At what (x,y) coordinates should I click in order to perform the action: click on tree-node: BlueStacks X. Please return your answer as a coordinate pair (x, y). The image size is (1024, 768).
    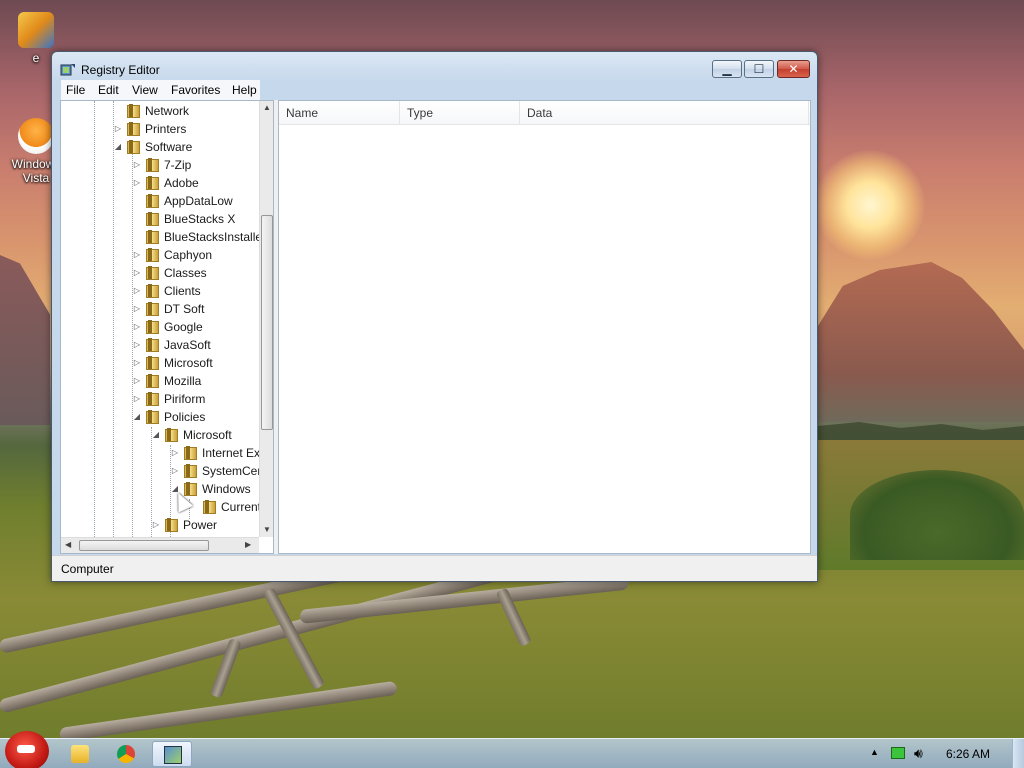
    Looking at the image, I should click on (183, 219).